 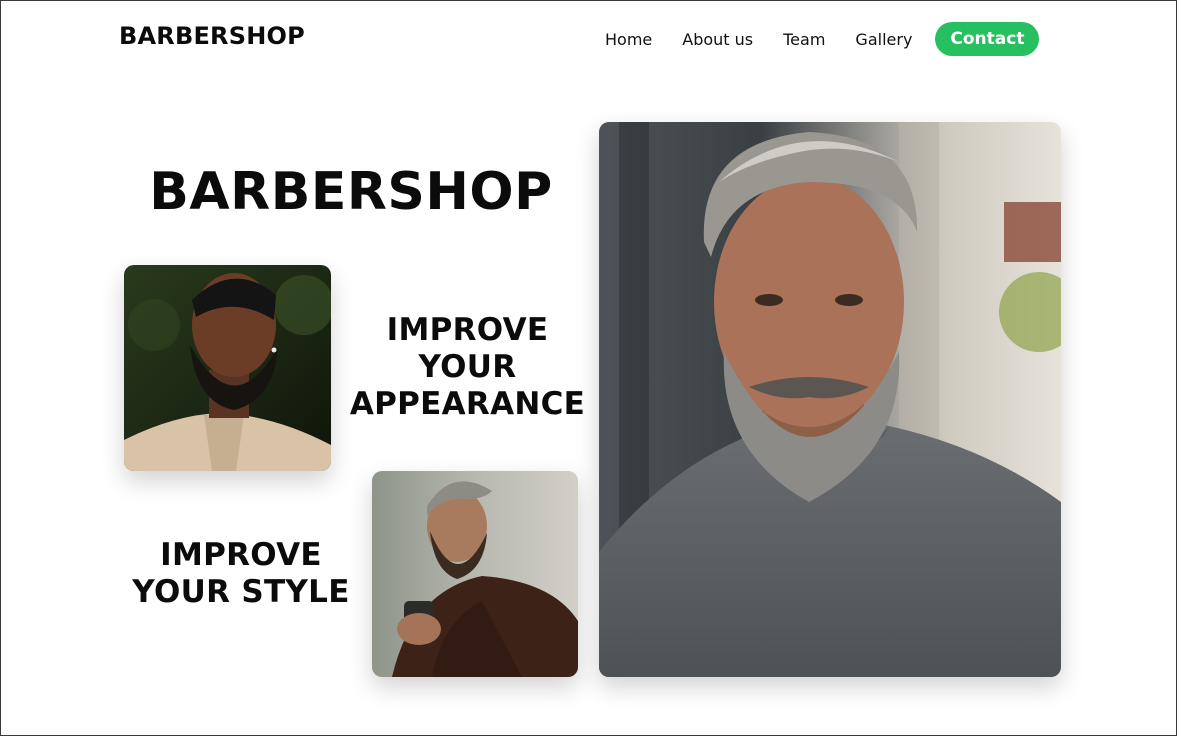 I want to click on tagline-style-line-1: IMPROVE, so click(x=241, y=555).